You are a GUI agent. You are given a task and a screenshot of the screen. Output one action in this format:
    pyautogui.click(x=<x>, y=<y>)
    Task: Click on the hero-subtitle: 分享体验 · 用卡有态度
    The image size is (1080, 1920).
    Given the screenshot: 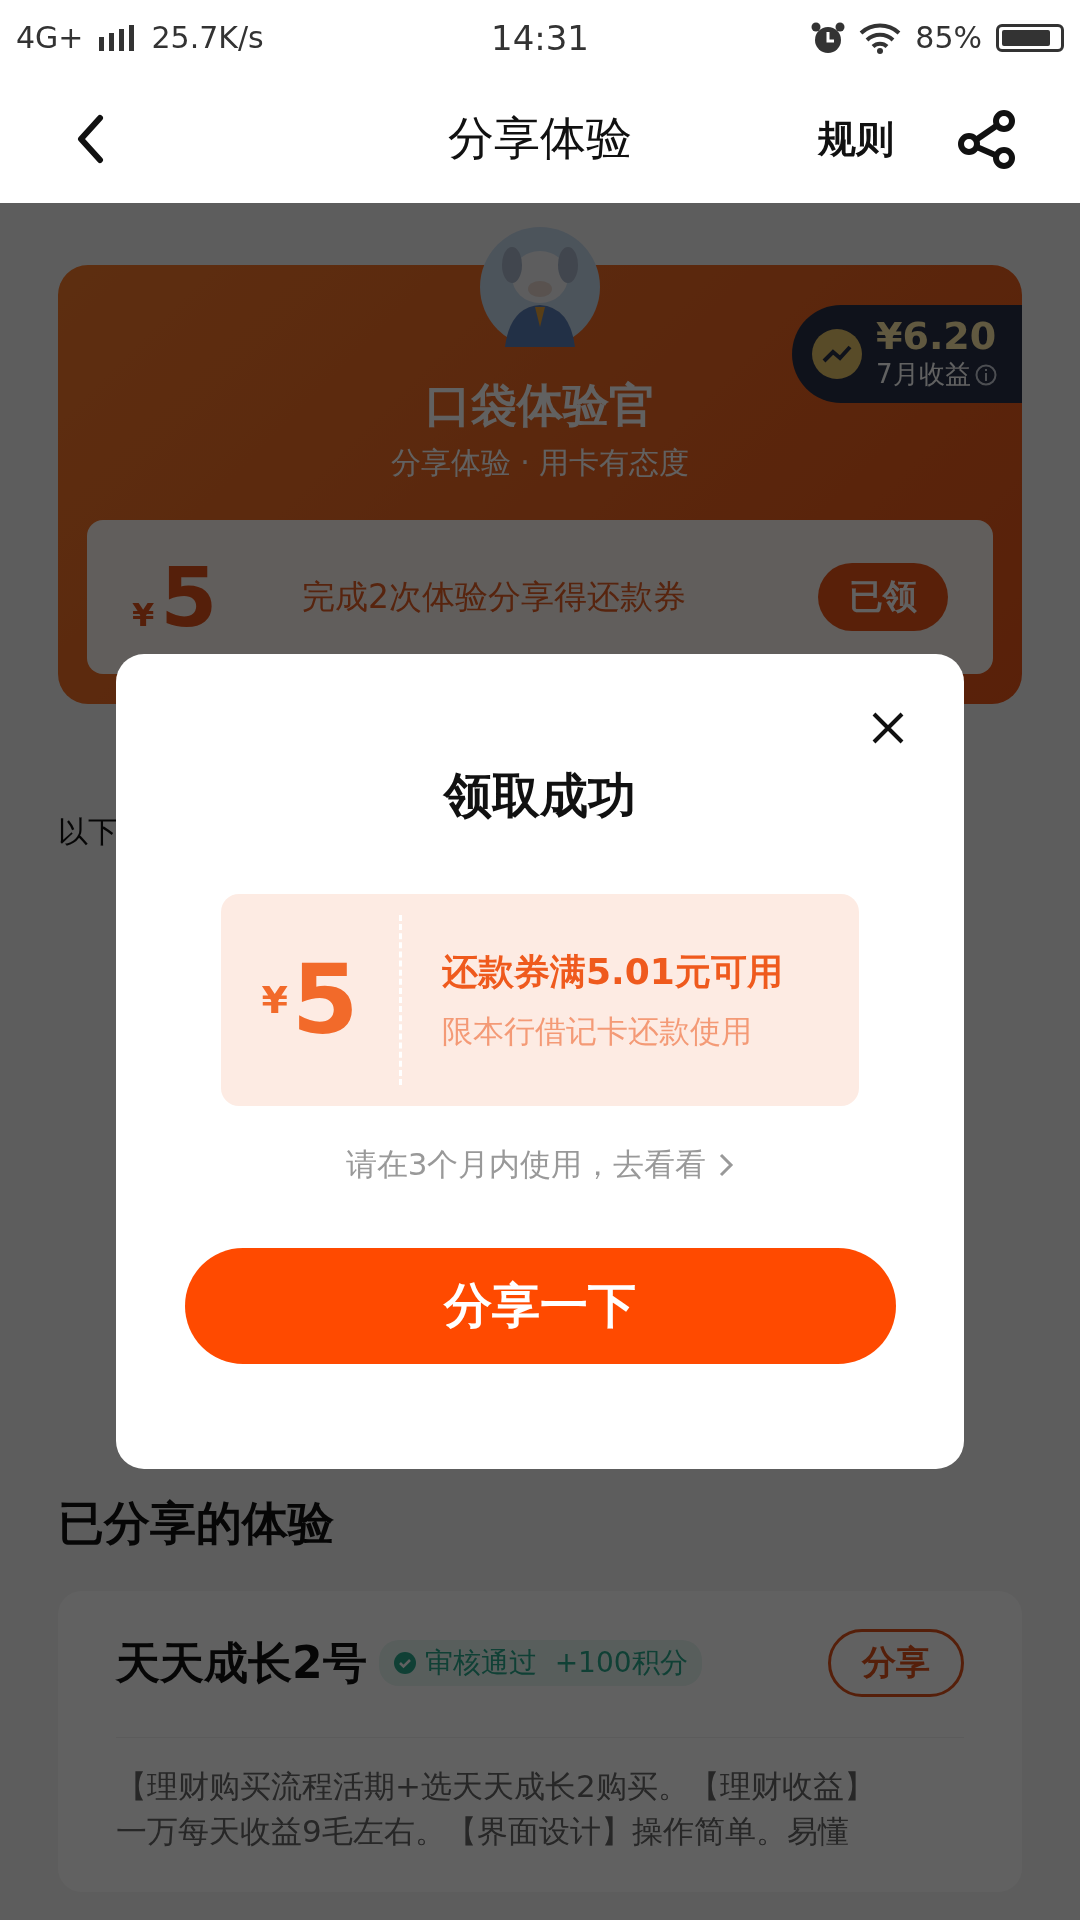 What is the action you would take?
    pyautogui.click(x=540, y=463)
    